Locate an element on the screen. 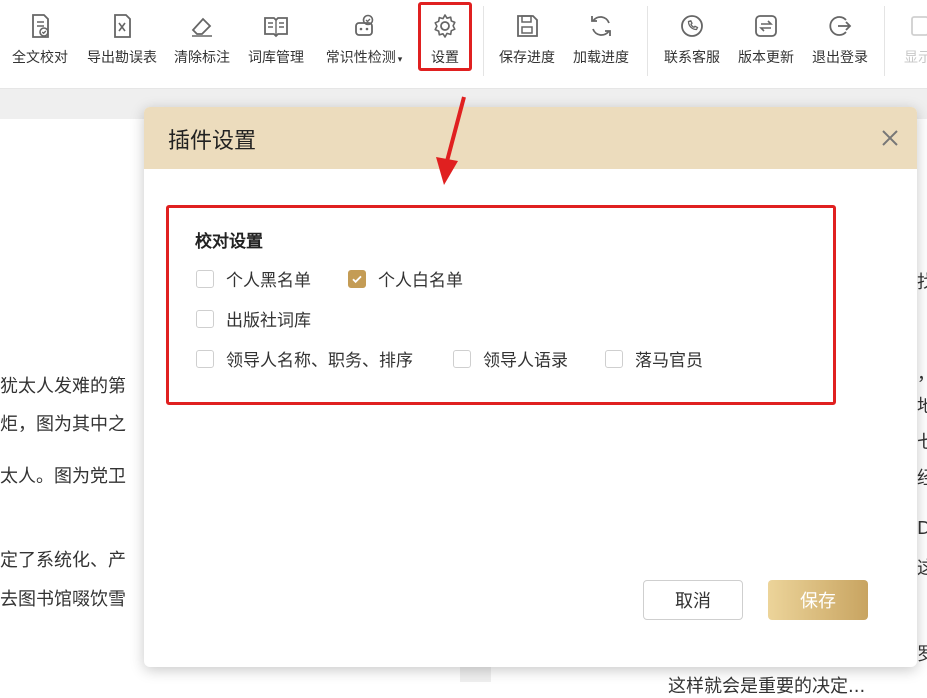  chevron-down-icon: ▾ is located at coordinates (400, 60).